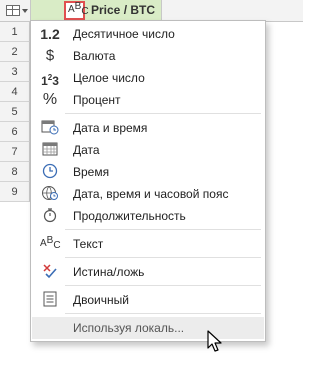 This screenshot has width=320, height=379. I want to click on row-number-column: 1 2 3 4 5 6 7 8 9, so click(15, 112).